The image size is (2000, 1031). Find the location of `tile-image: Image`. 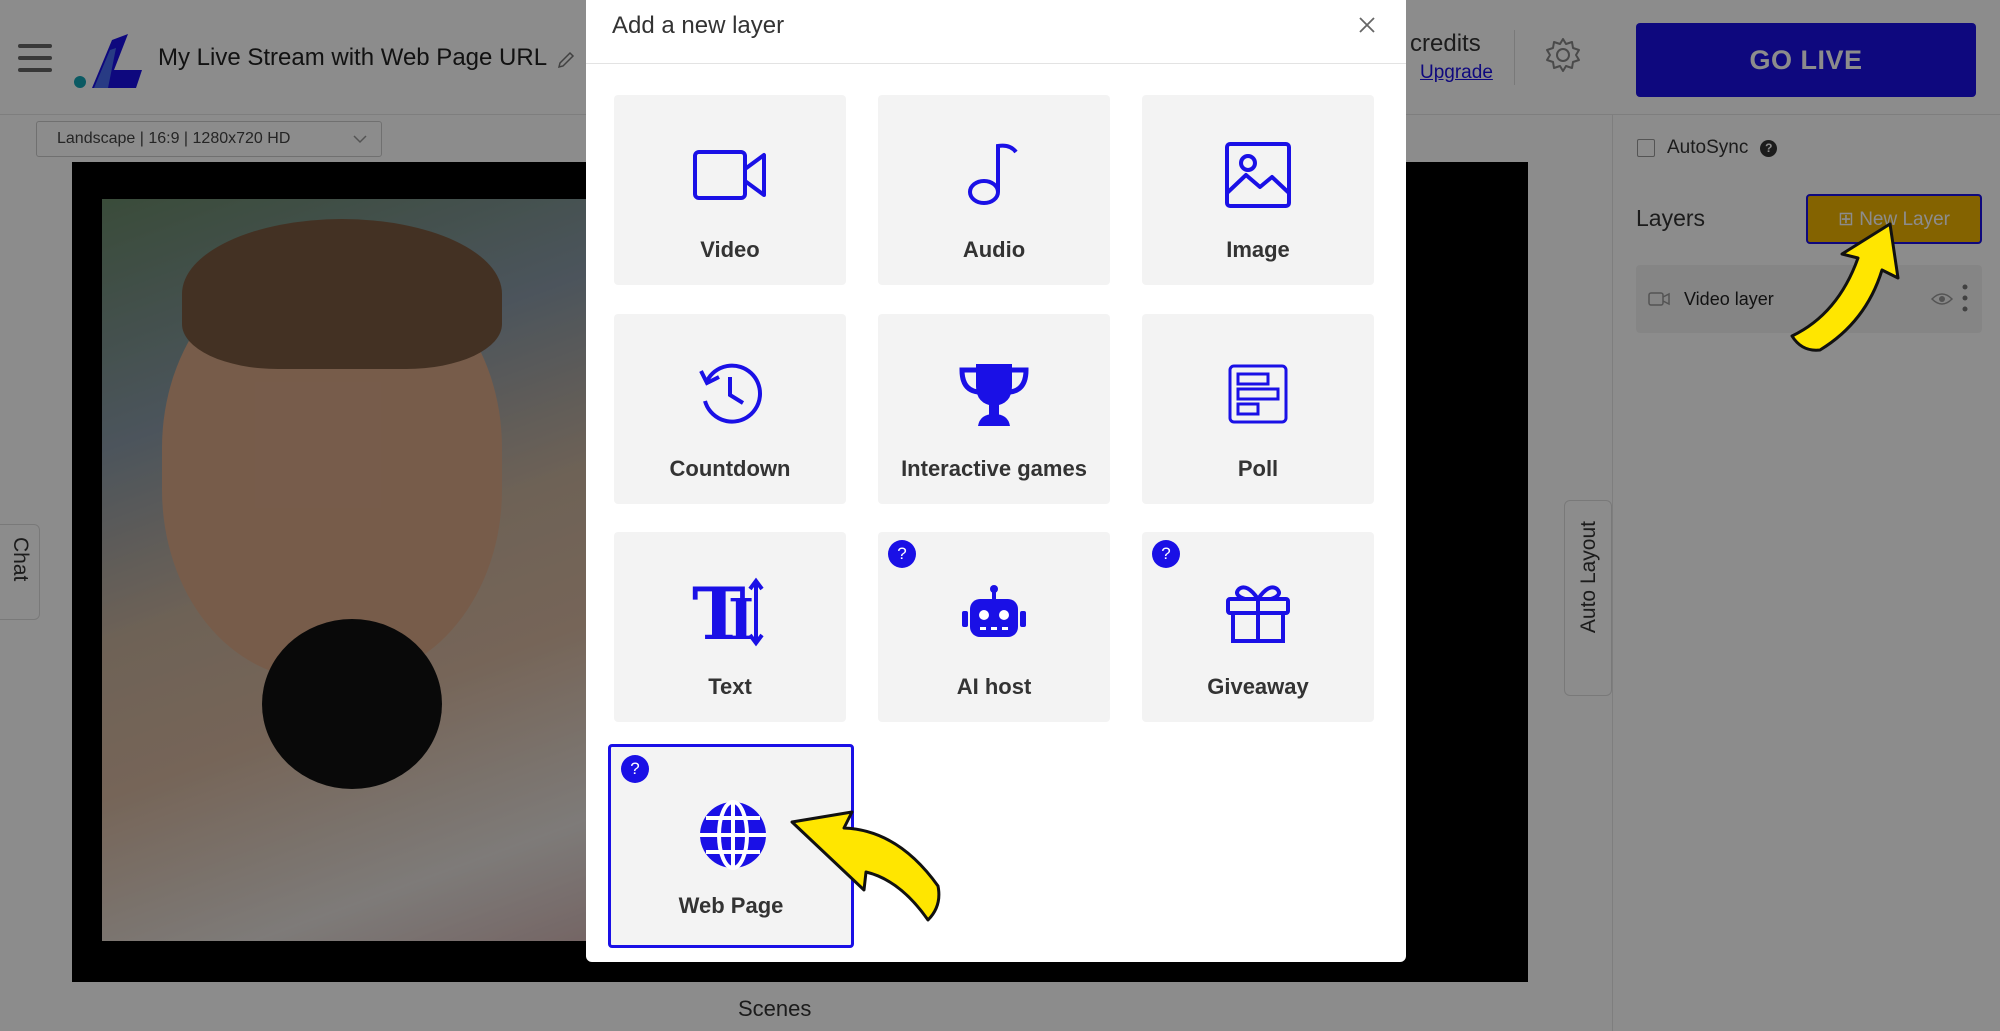

tile-image: Image is located at coordinates (1258, 190).